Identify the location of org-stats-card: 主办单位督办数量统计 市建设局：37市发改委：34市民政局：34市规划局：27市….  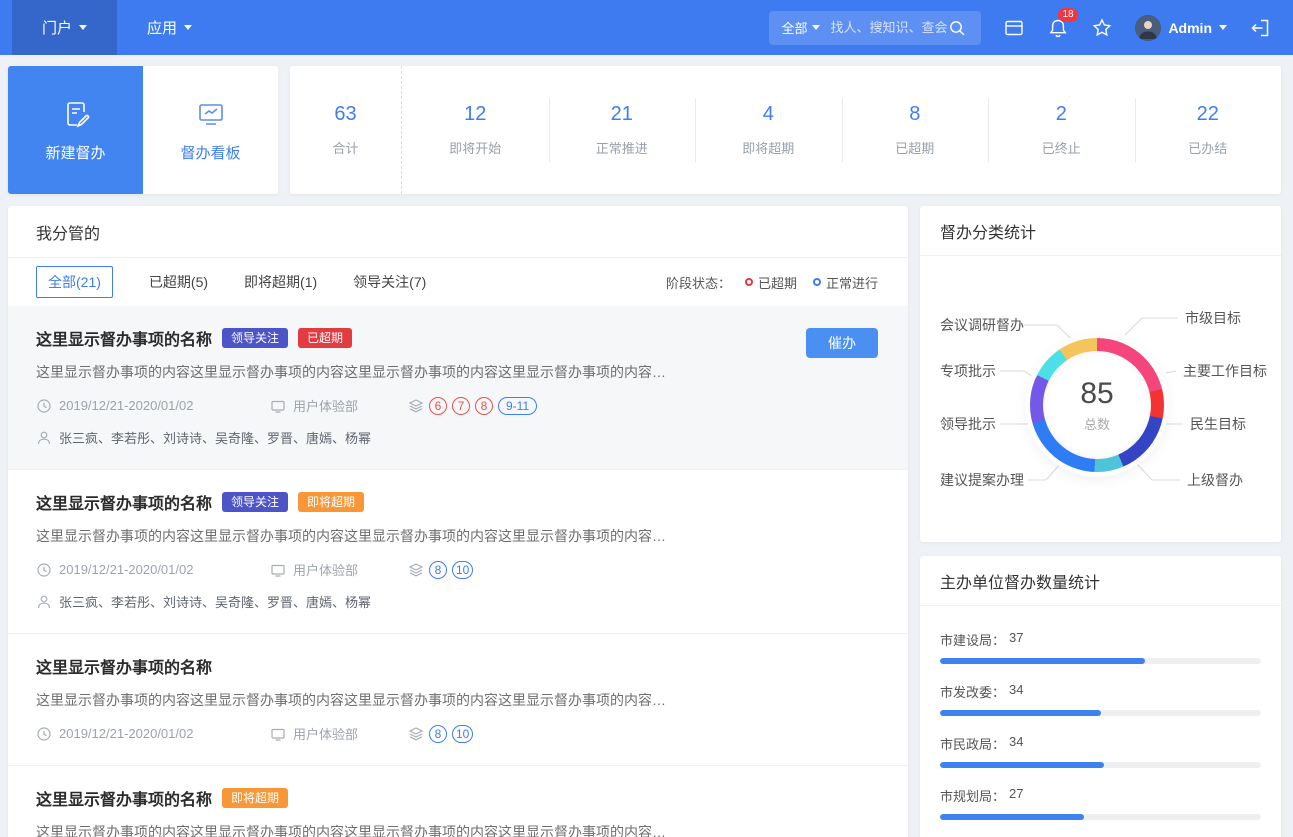
(1100, 696).